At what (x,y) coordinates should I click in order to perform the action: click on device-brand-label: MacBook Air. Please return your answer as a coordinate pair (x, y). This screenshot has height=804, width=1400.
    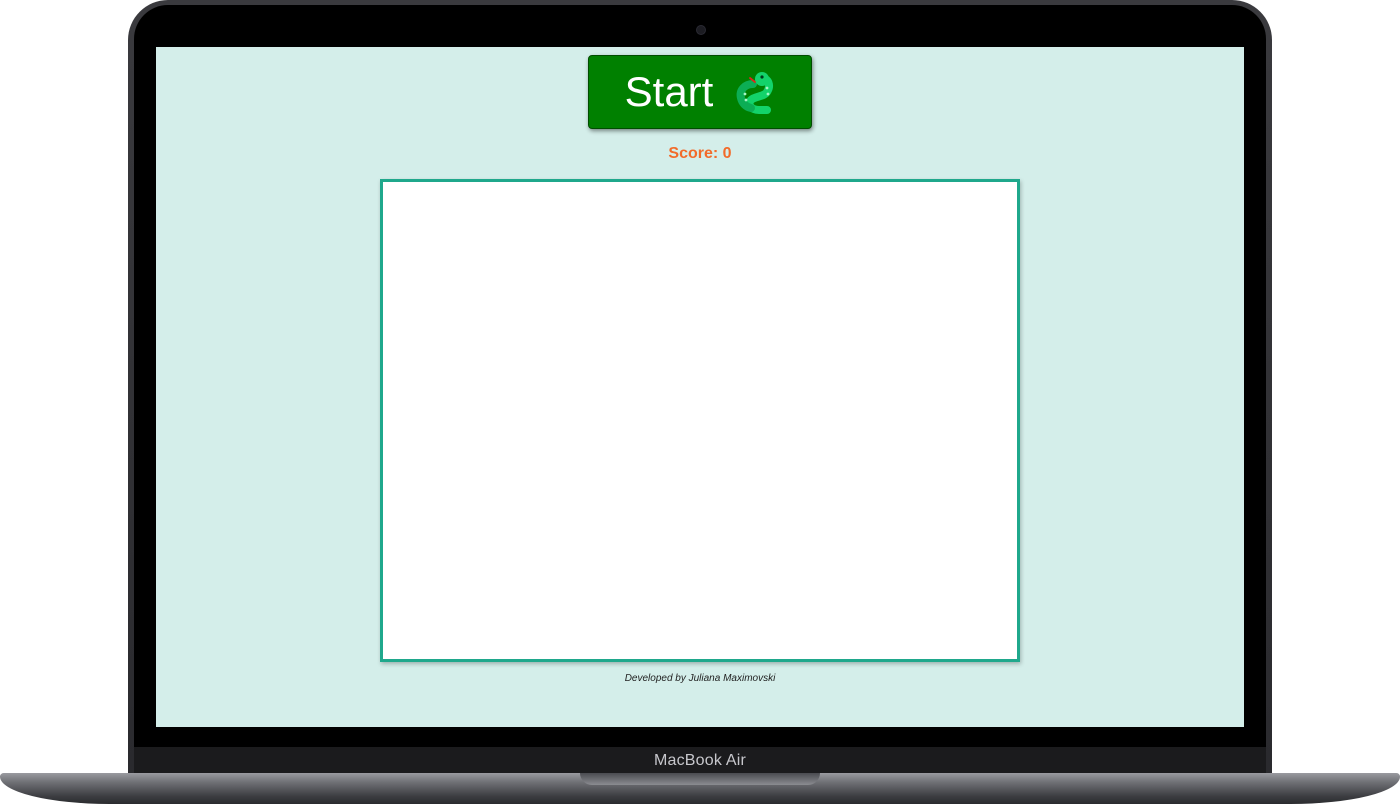
    Looking at the image, I should click on (699, 760).